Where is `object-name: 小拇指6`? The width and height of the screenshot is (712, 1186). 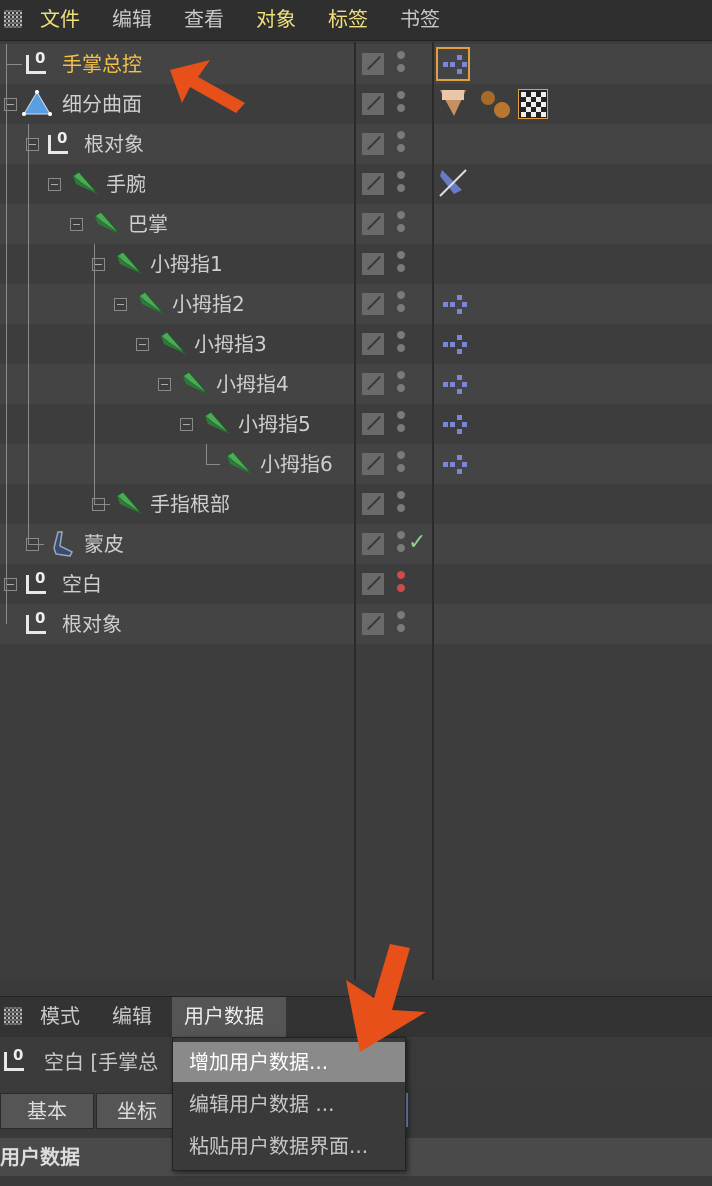 object-name: 小拇指6 is located at coordinates (296, 464).